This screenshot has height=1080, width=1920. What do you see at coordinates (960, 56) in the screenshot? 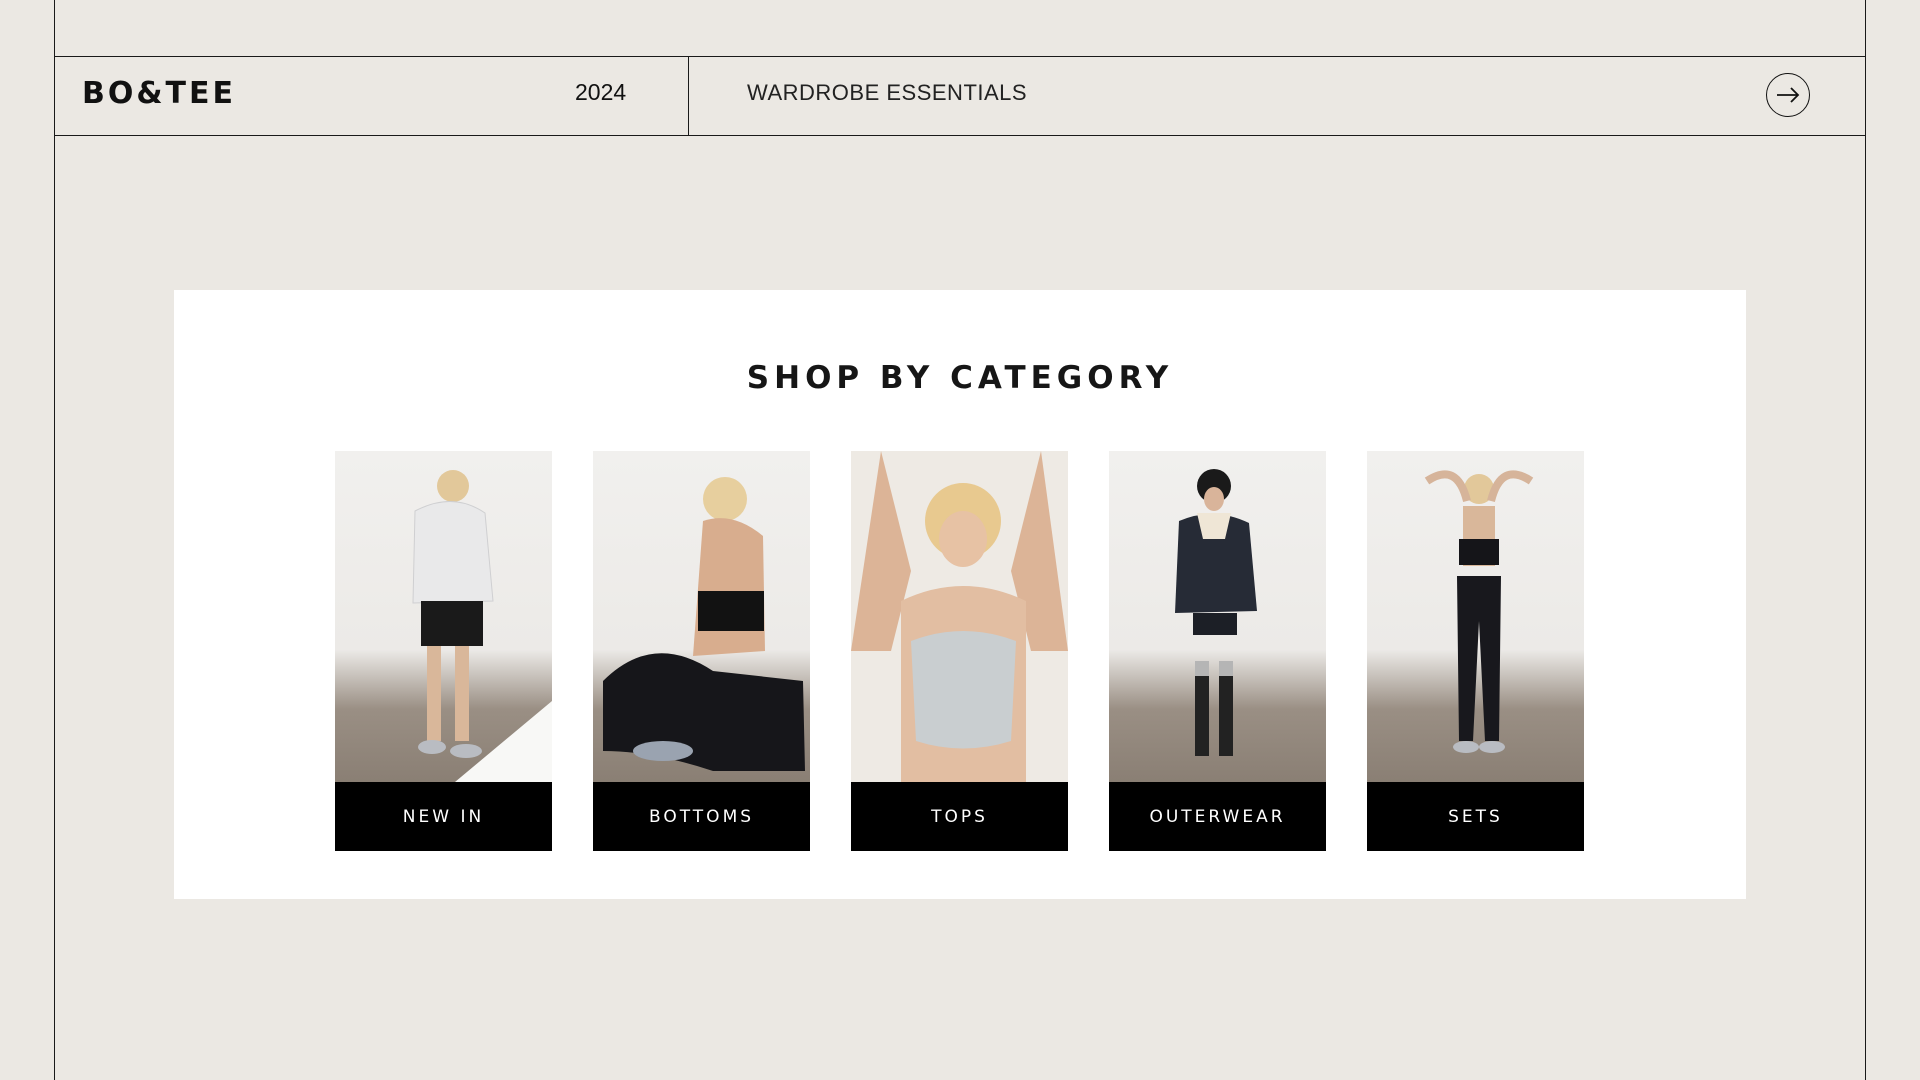
I see `header-top-rule` at bounding box center [960, 56].